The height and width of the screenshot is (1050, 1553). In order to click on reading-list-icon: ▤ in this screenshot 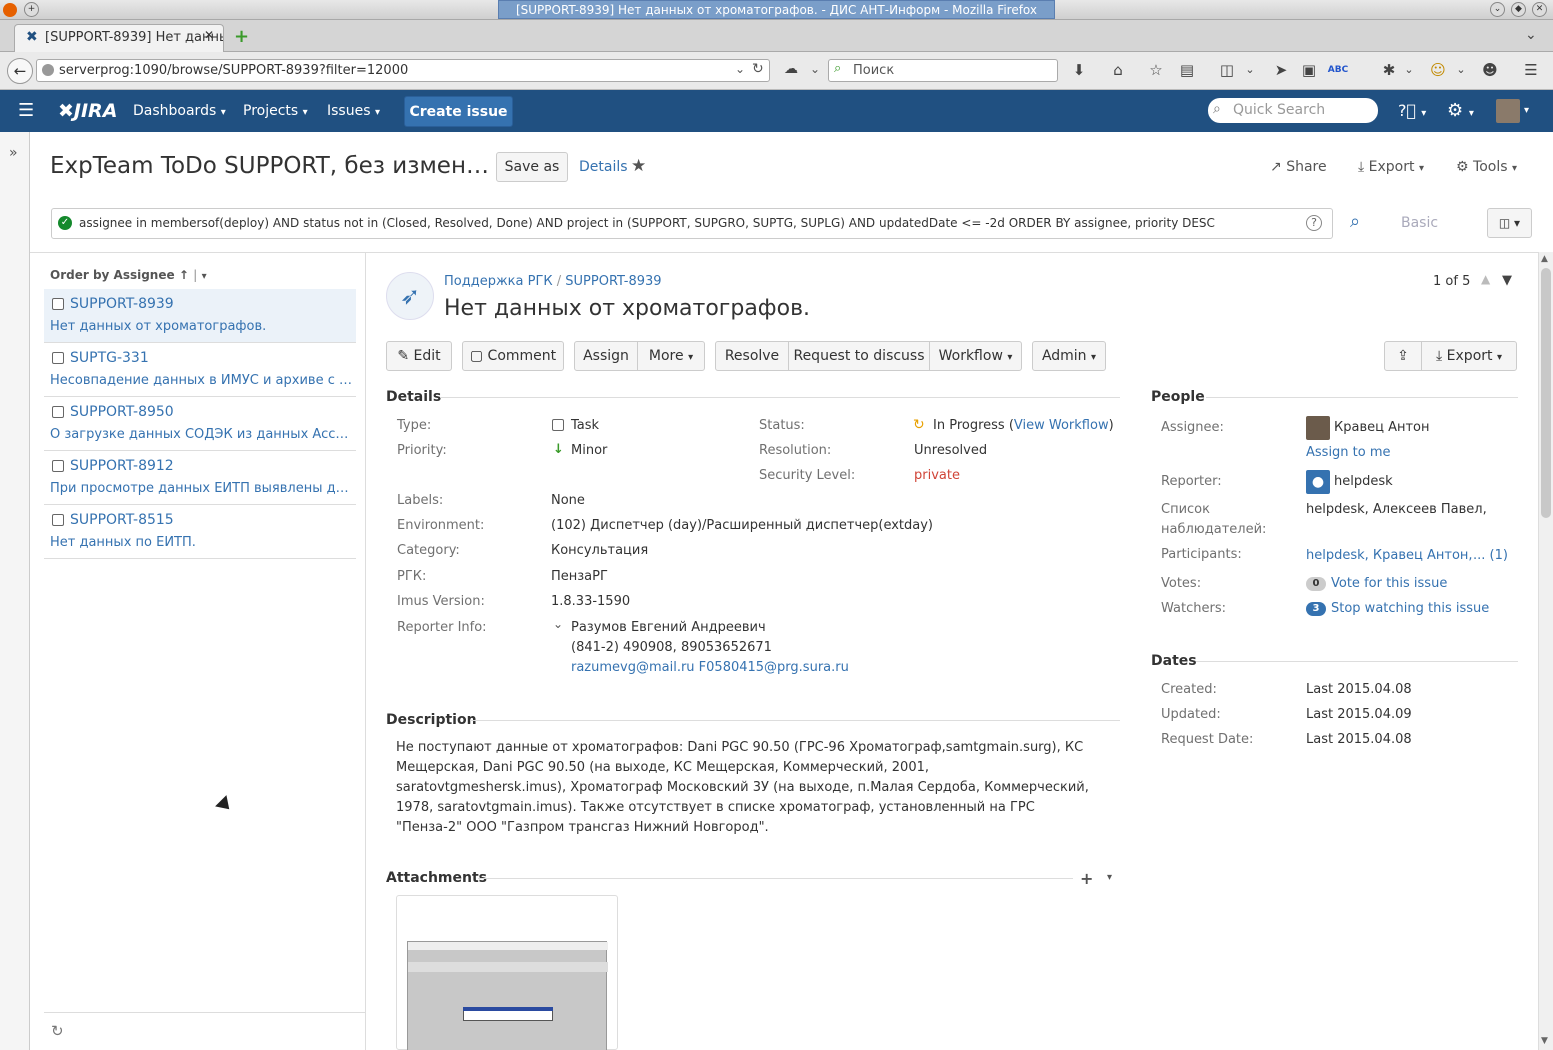, I will do `click(1187, 70)`.